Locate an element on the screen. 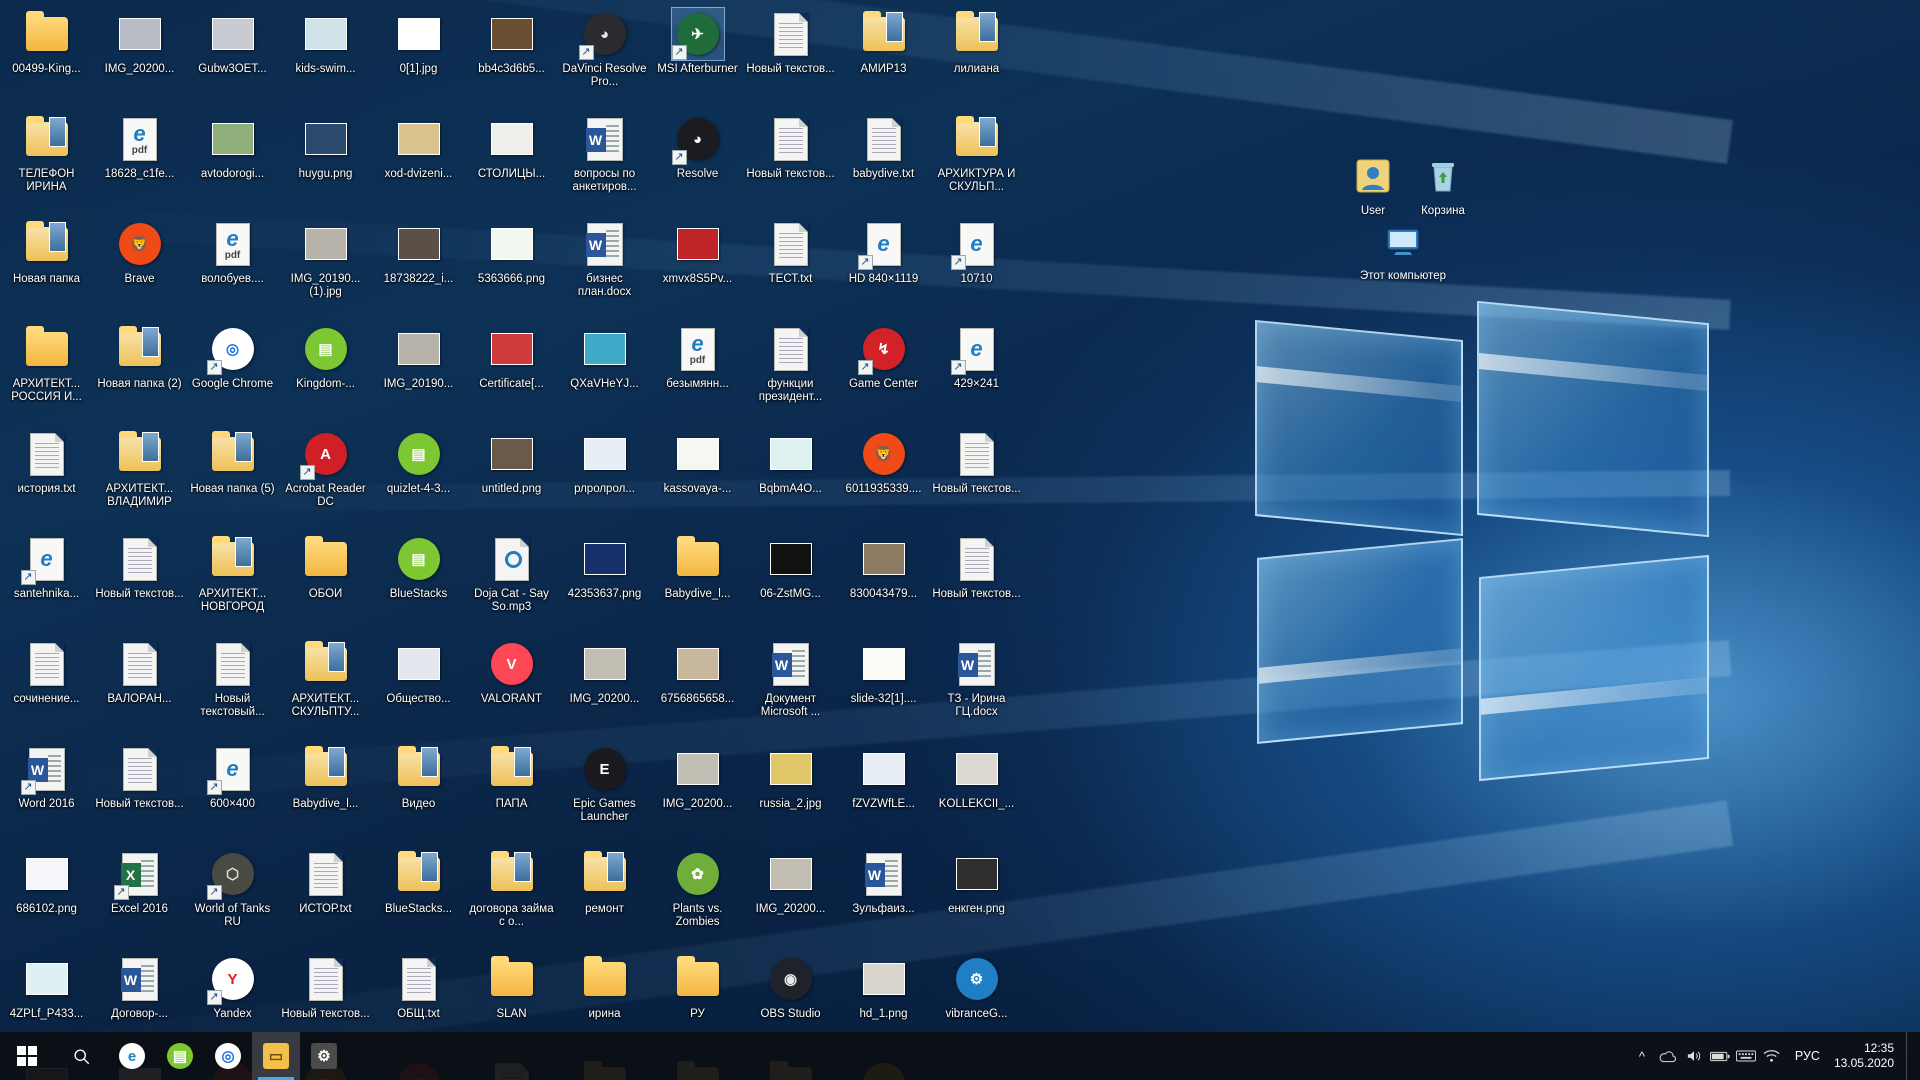 This screenshot has height=1080, width=1920. desktop-icon: W ↗ Word 2016 is located at coordinates (46, 791).